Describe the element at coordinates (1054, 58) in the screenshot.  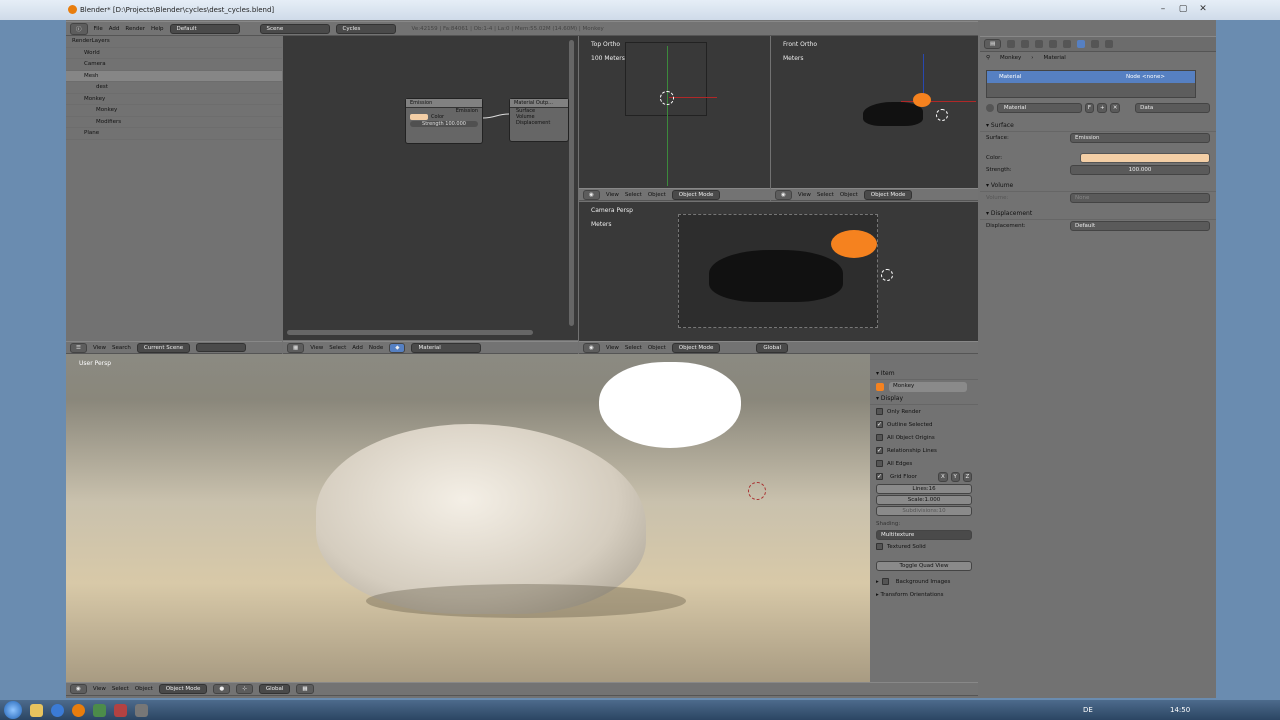
I see `breadcrumb-material: Material` at that location.